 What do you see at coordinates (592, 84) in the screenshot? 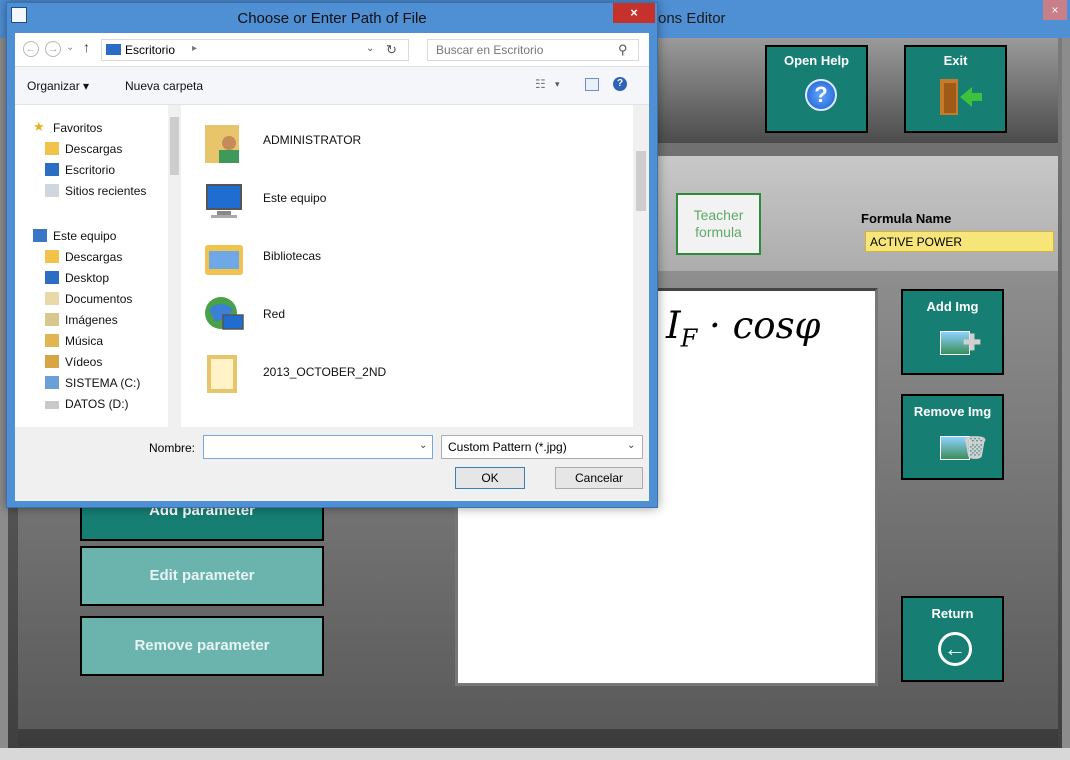
I see `preview-pane-icon` at bounding box center [592, 84].